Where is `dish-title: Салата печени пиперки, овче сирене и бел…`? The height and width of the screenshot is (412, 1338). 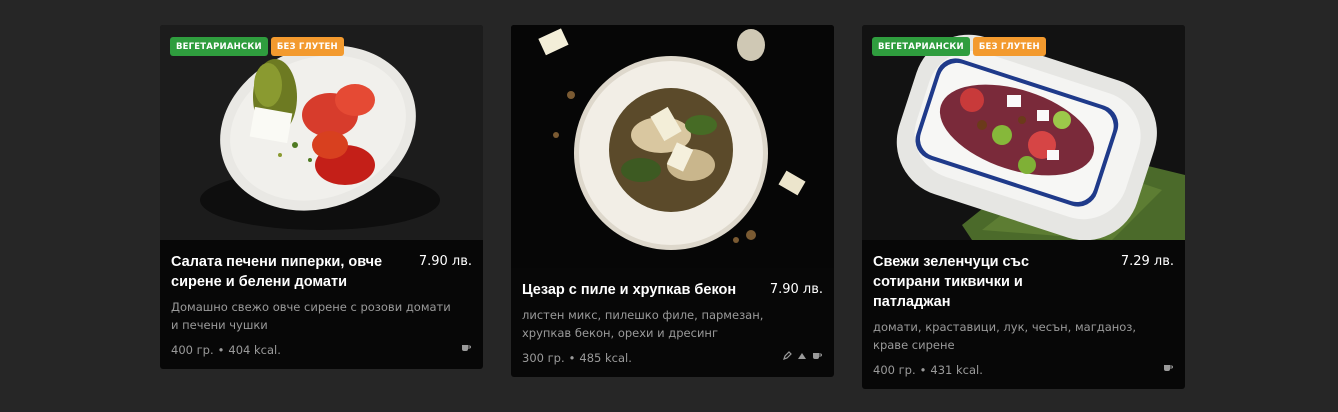 dish-title: Салата печени пиперки, овче сирене и бел… is located at coordinates (283, 272).